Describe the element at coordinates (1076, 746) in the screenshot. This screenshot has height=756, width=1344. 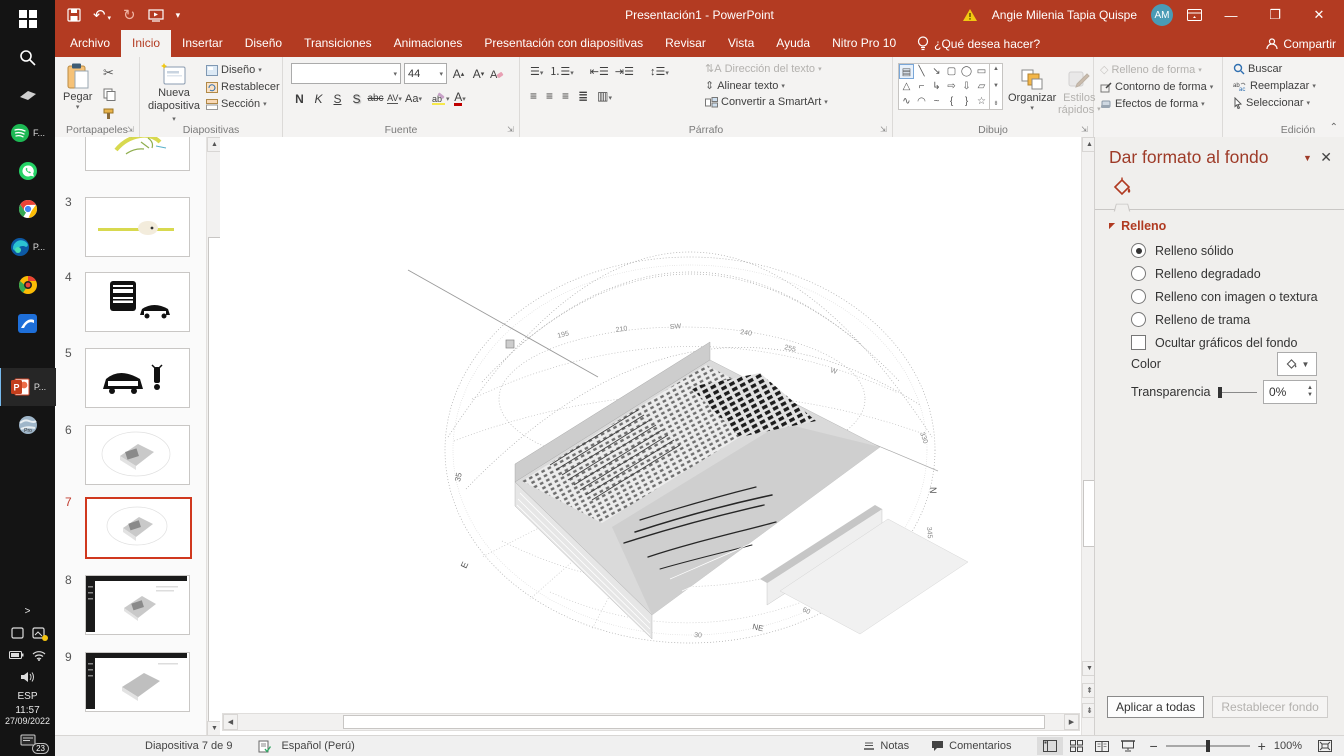
I see `slide-sorter-view-button` at that location.